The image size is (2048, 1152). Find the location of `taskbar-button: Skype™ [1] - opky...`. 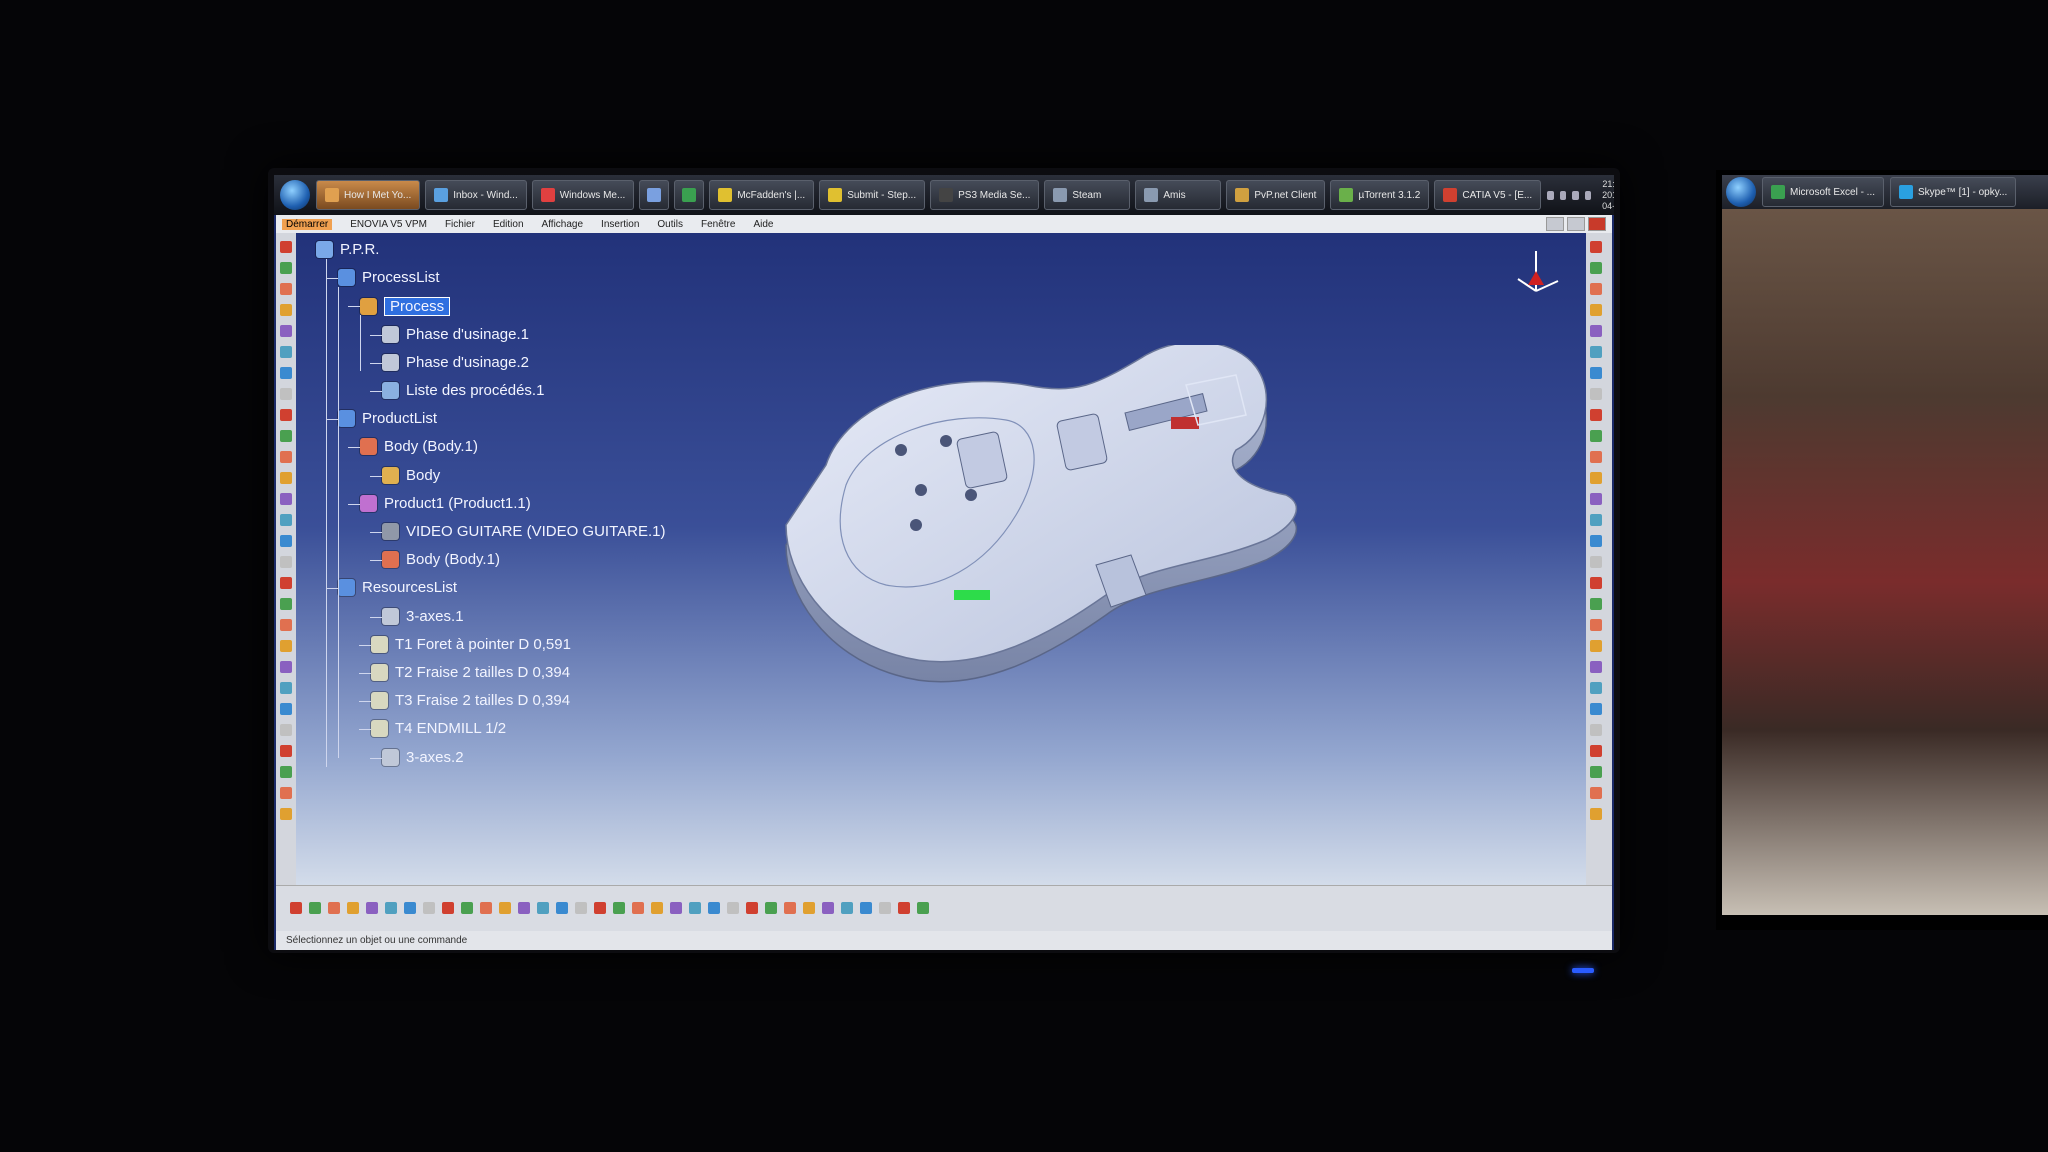

taskbar-button: Skype™ [1] - opky... is located at coordinates (1953, 192).